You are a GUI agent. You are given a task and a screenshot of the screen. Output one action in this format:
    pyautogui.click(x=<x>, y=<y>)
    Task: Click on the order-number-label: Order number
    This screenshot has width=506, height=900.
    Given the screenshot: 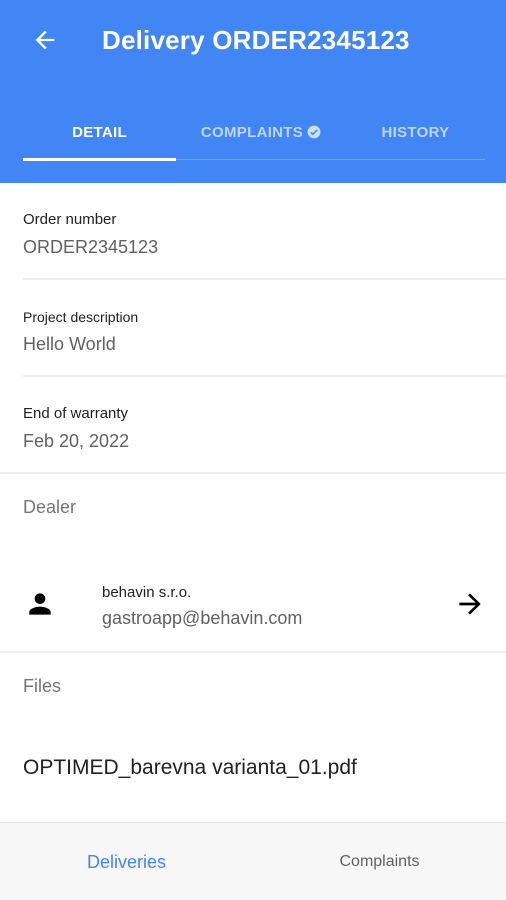 What is the action you would take?
    pyautogui.click(x=70, y=219)
    